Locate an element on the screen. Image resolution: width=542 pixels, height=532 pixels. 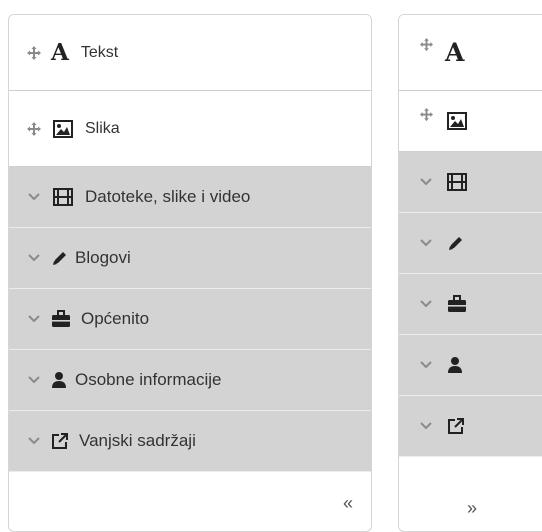
expand-button: » is located at coordinates (472, 508).